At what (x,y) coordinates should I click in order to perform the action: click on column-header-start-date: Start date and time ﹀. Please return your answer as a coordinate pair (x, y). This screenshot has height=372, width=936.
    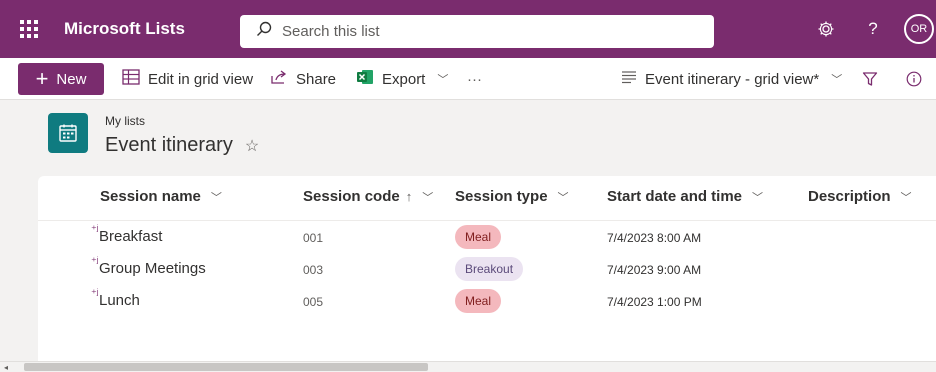
    Looking at the image, I should click on (685, 196).